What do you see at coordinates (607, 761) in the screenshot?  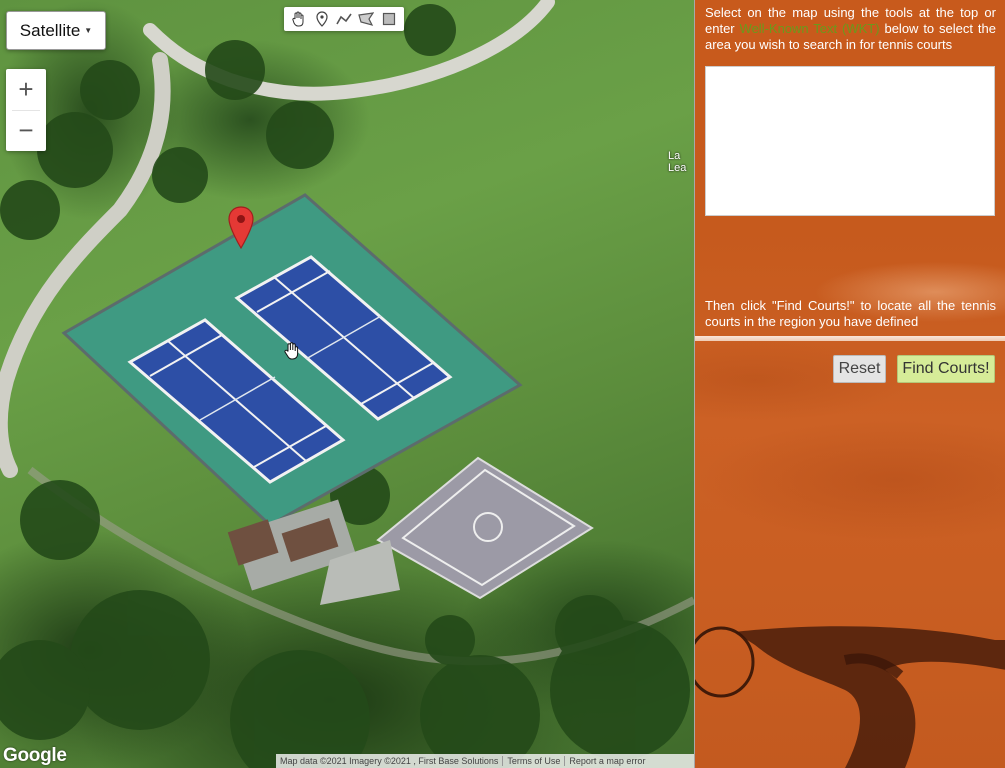 I see `report-map-error-link: Report a map error` at bounding box center [607, 761].